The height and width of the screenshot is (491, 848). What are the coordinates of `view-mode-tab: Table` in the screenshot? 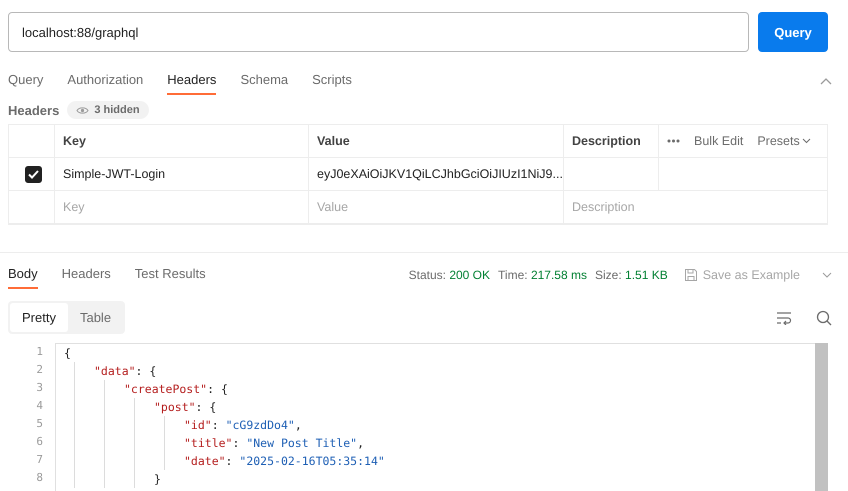 It's located at (96, 317).